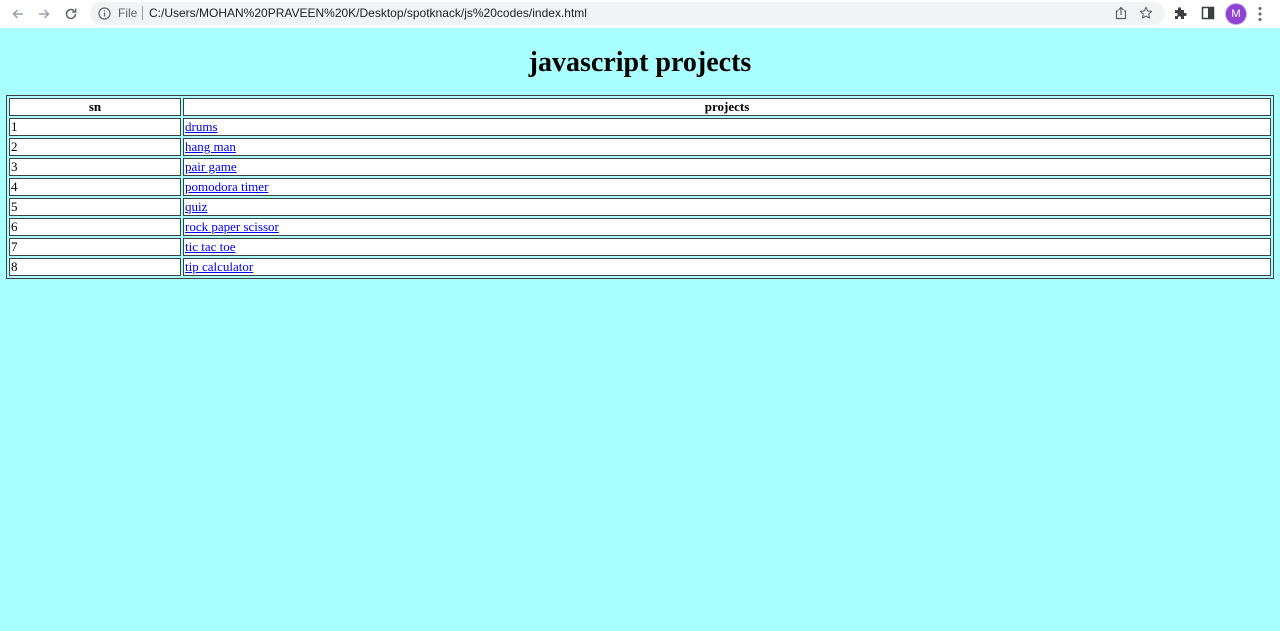  Describe the element at coordinates (95, 227) in the screenshot. I see `sn-cell: 6` at that location.